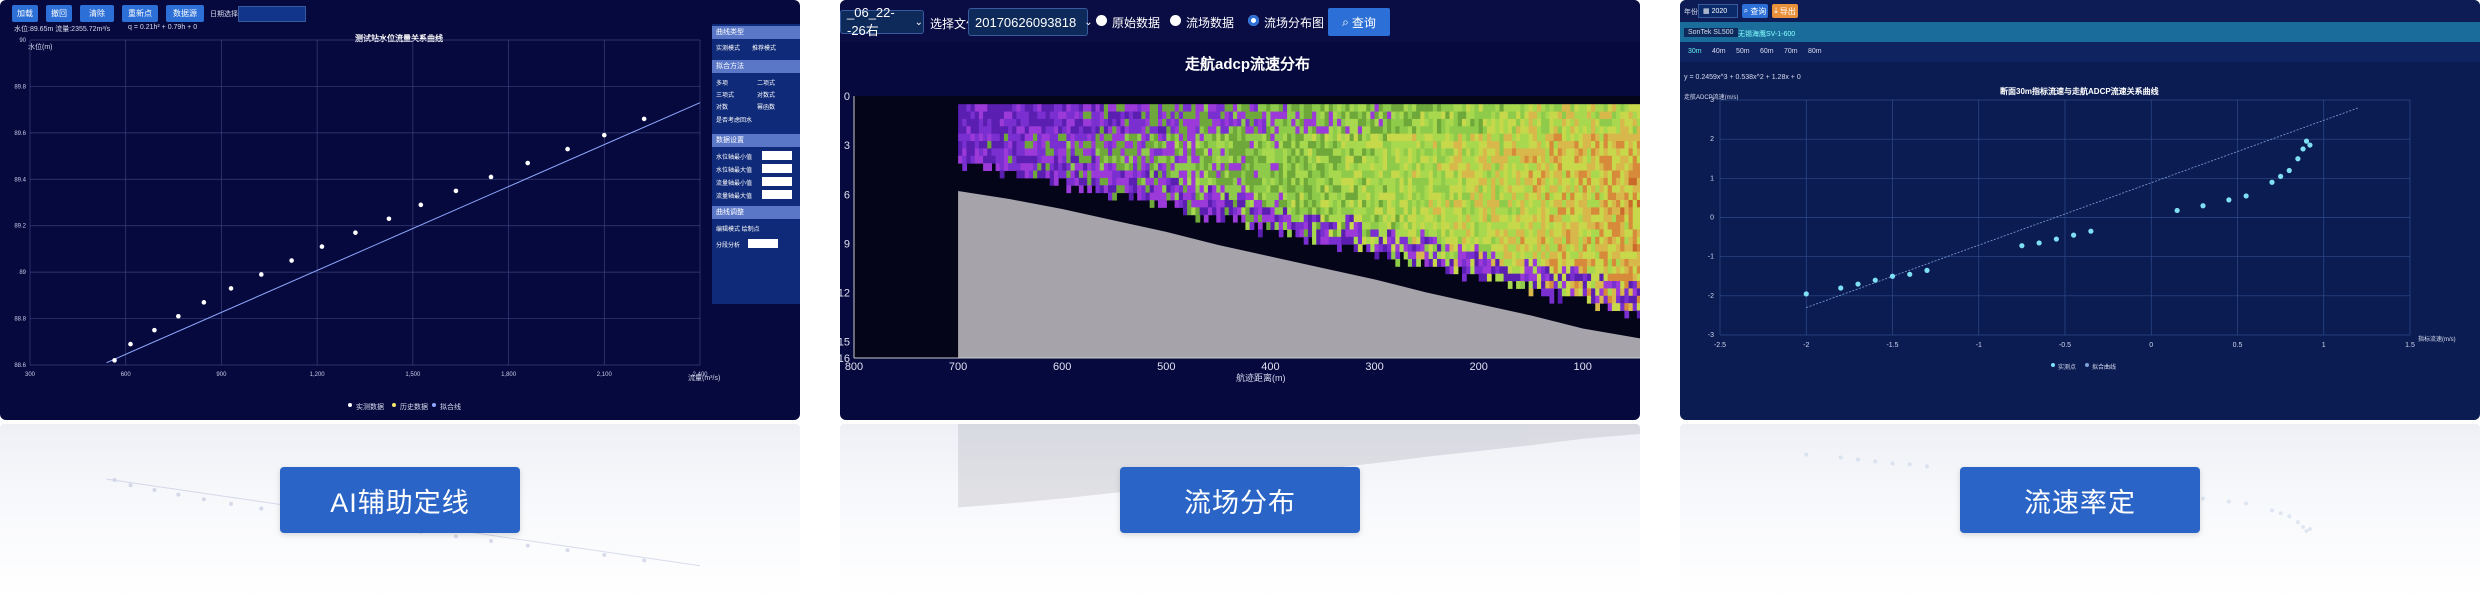 This screenshot has width=2480, height=600. What do you see at coordinates (777, 194) in the screenshot?
I see `field-flow-max` at bounding box center [777, 194].